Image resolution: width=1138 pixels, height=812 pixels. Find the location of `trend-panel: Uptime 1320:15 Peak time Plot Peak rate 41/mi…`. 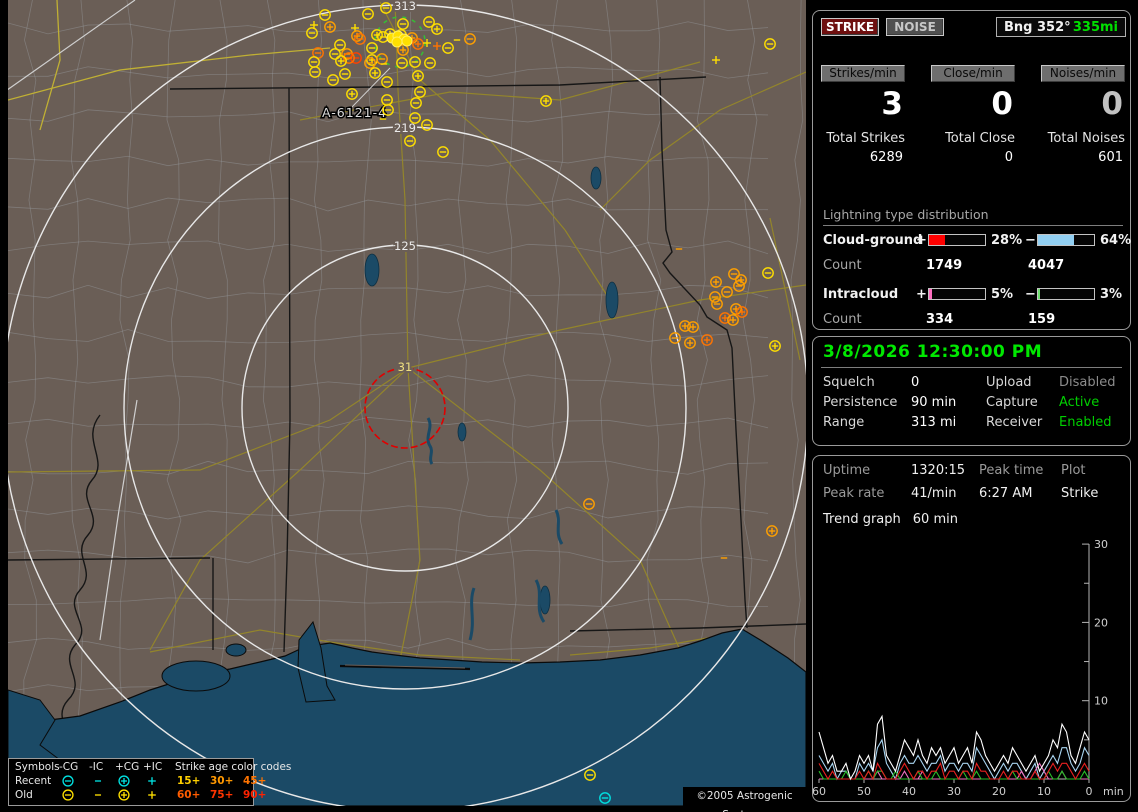

trend-panel: Uptime 1320:15 Peak time Plot Peak rate 41/mi… is located at coordinates (971, 628).